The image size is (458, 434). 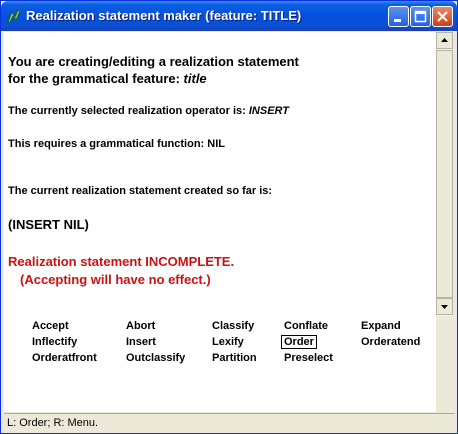 I want to click on op-inflectify: Inflectify, so click(x=54, y=342).